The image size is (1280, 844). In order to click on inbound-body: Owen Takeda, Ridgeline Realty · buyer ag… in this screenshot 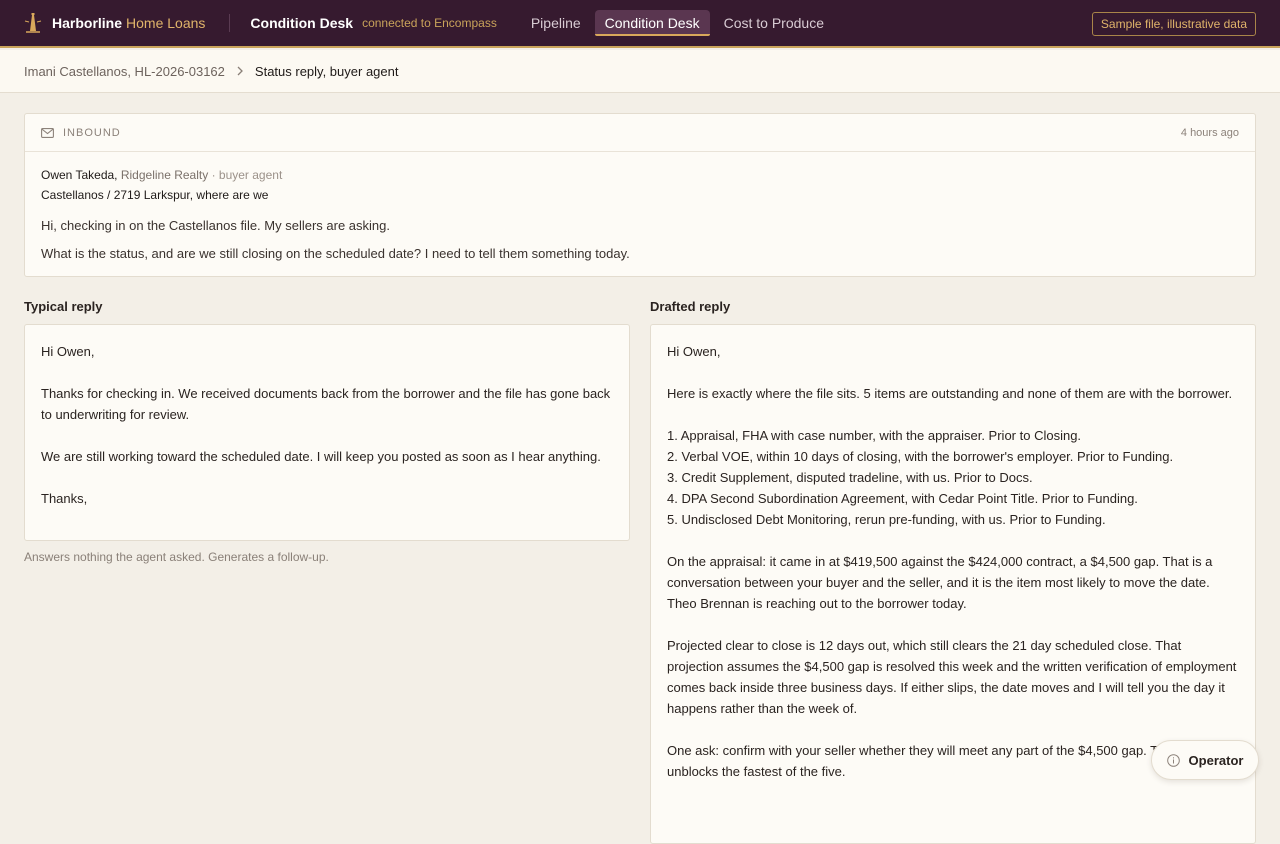, I will do `click(640, 207)`.